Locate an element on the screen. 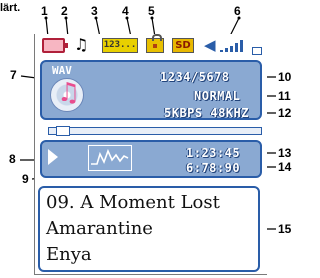 The height and width of the screenshot is (278, 320). callout-7: 7 is located at coordinates (13, 75).